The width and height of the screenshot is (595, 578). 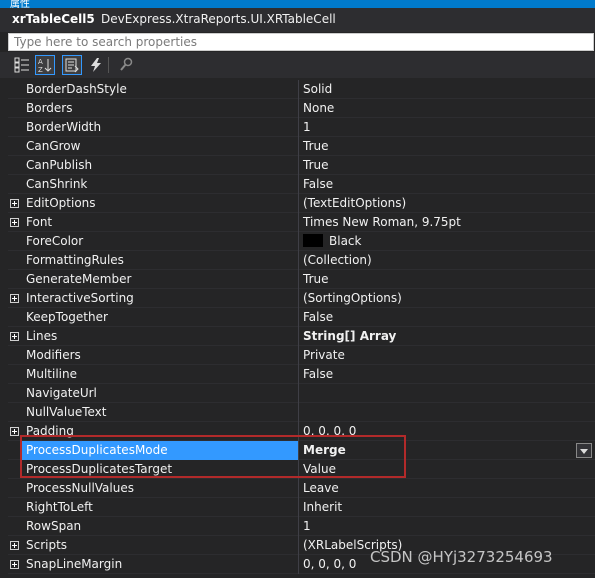 I want to click on property-row: NullValueText, so click(x=301, y=412).